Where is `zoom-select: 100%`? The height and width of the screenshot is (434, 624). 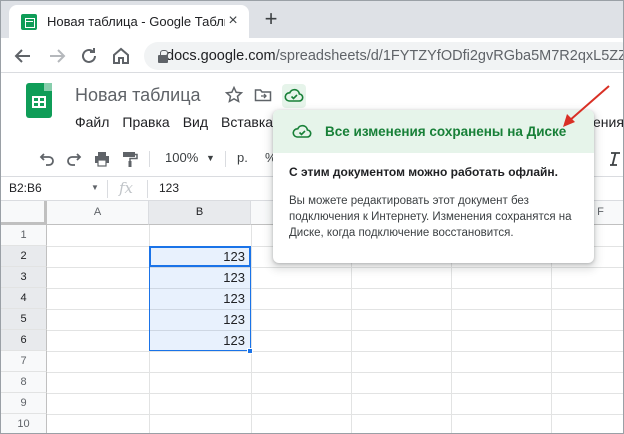
zoom-select: 100% is located at coordinates (181, 157).